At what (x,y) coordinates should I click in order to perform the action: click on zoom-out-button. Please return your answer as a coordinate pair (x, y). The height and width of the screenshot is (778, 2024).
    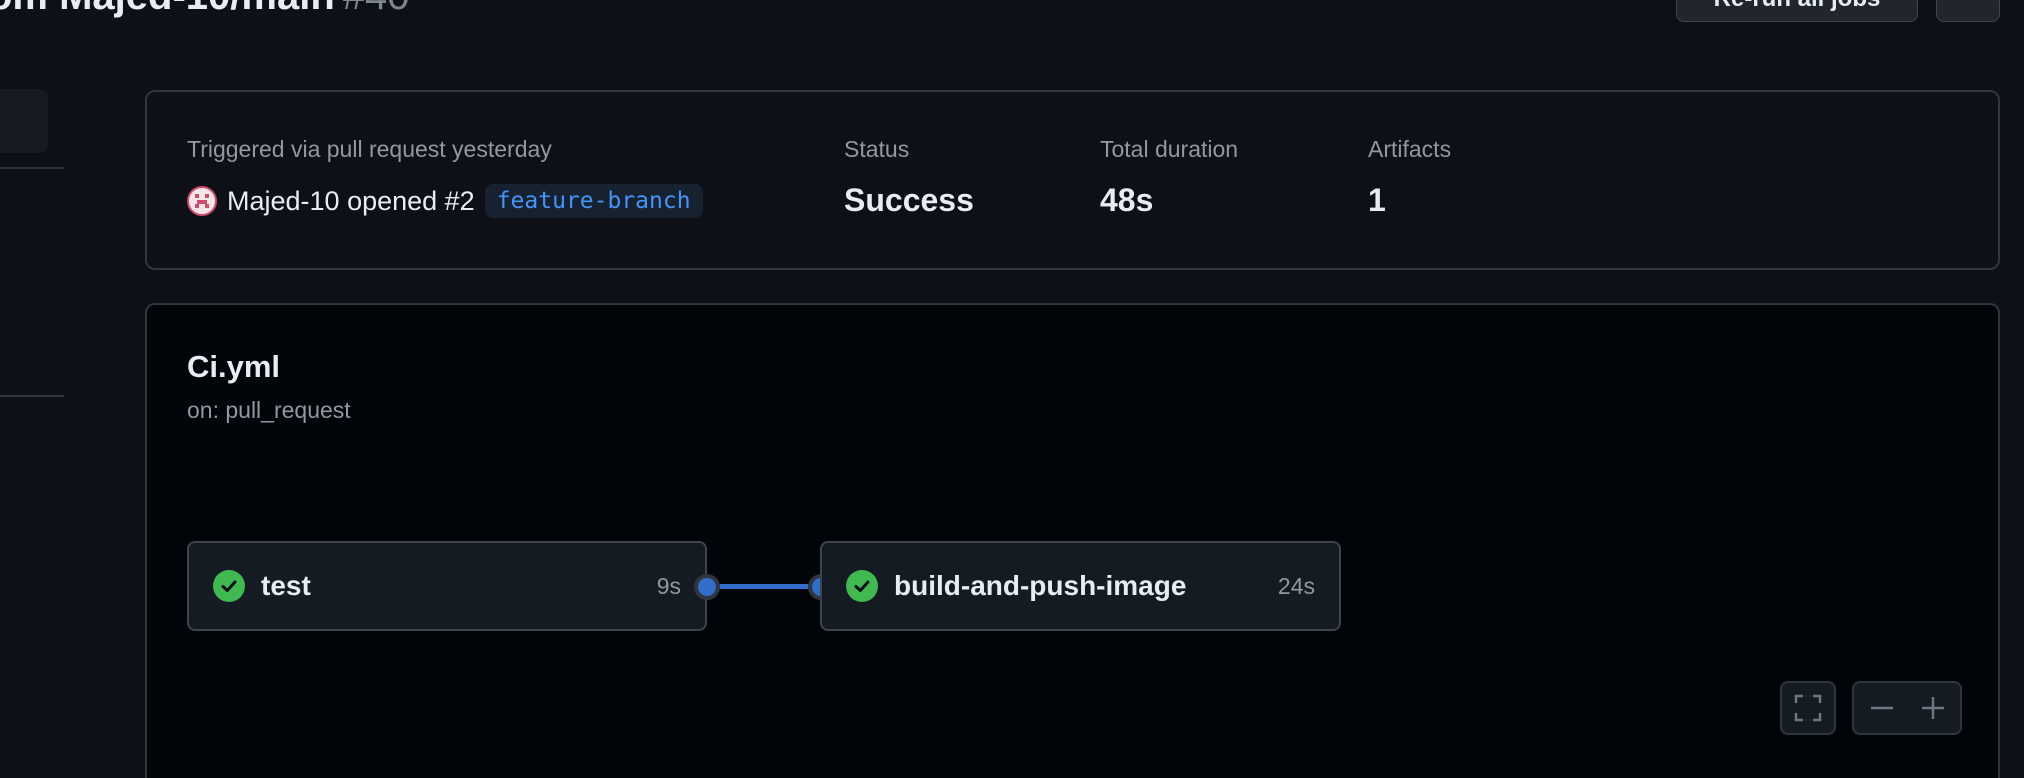
    Looking at the image, I should click on (1881, 708).